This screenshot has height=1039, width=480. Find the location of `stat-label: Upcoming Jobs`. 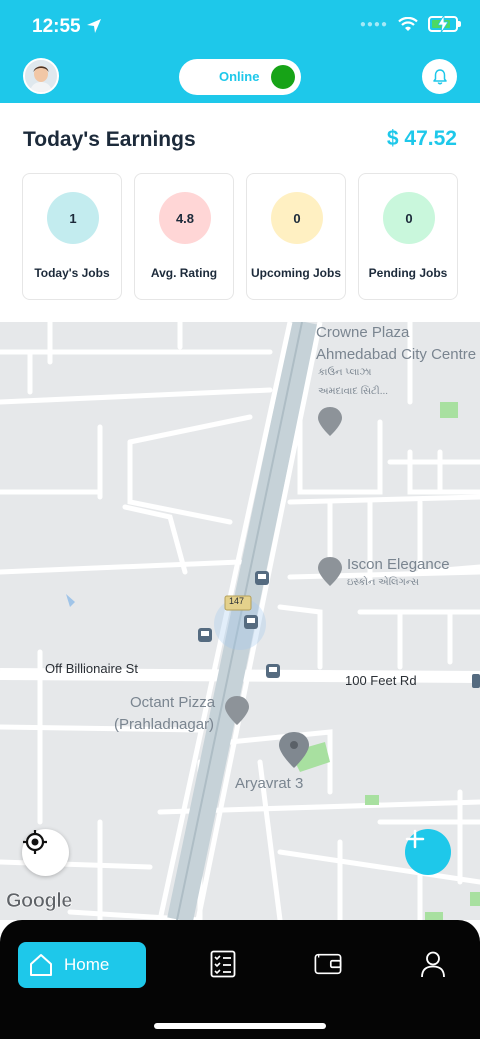

stat-label: Upcoming Jobs is located at coordinates (295, 273).